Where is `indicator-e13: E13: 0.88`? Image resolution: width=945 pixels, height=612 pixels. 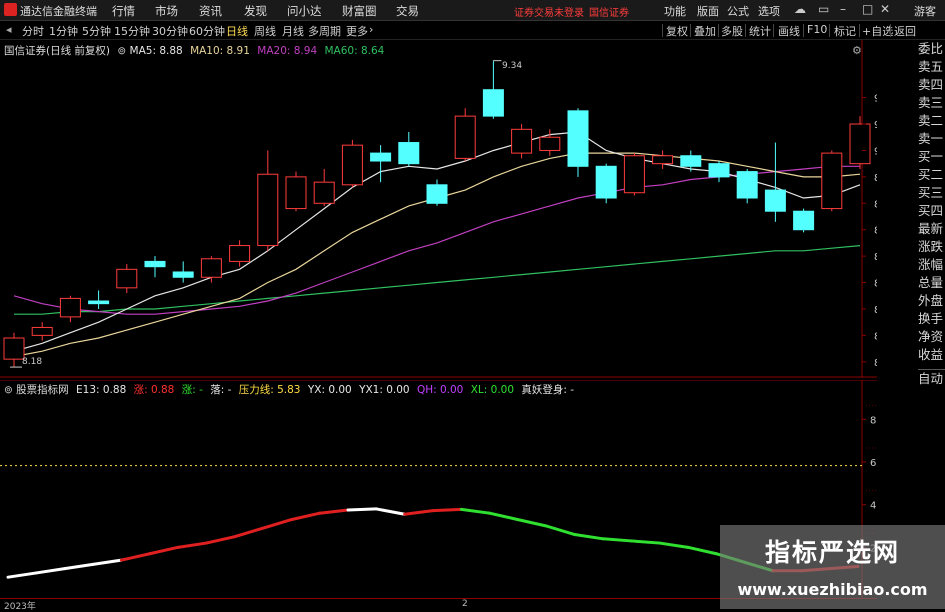 indicator-e13: E13: 0.88 is located at coordinates (101, 390).